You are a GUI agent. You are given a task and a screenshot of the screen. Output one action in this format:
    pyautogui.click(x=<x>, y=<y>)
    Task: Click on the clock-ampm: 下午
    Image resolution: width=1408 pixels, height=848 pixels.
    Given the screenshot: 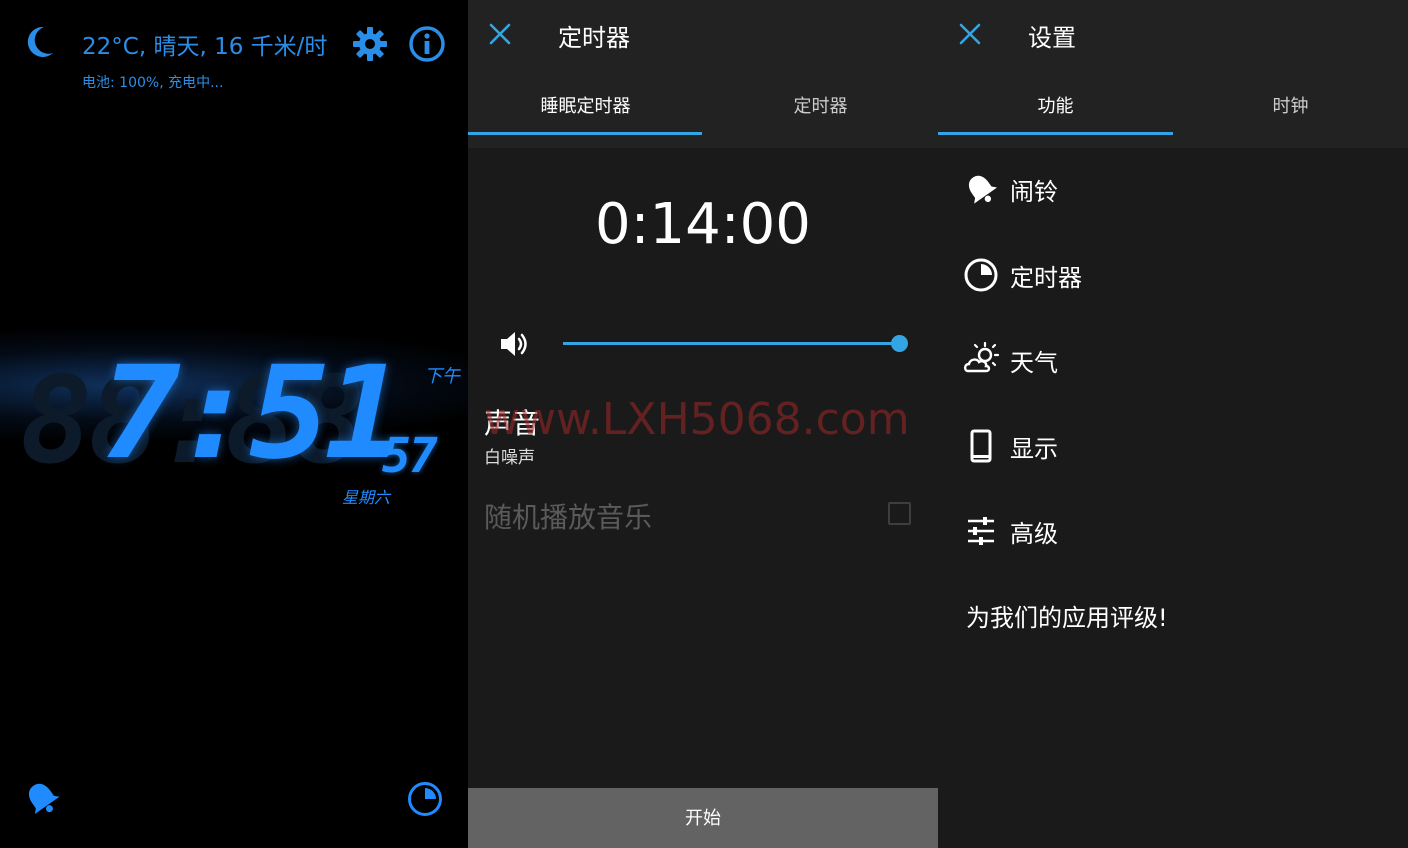 What is the action you would take?
    pyautogui.click(x=442, y=376)
    